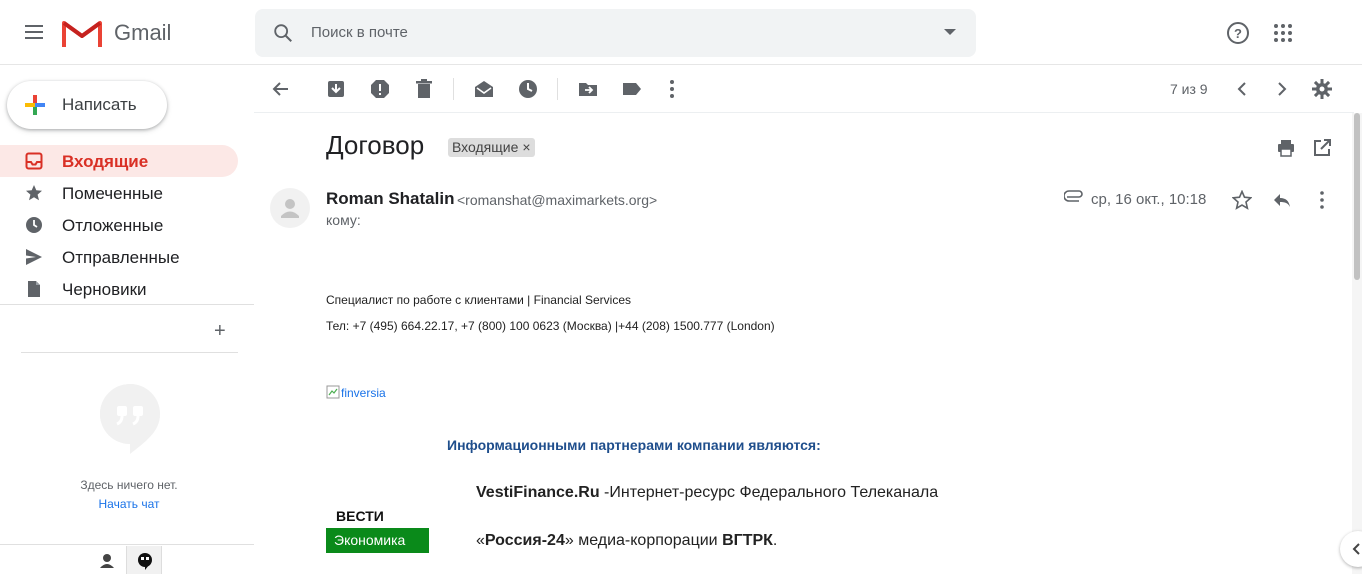 The width and height of the screenshot is (1362, 574). Describe the element at coordinates (360, 516) in the screenshot. I see `vesti-logo-top: ВЕСТИ` at that location.